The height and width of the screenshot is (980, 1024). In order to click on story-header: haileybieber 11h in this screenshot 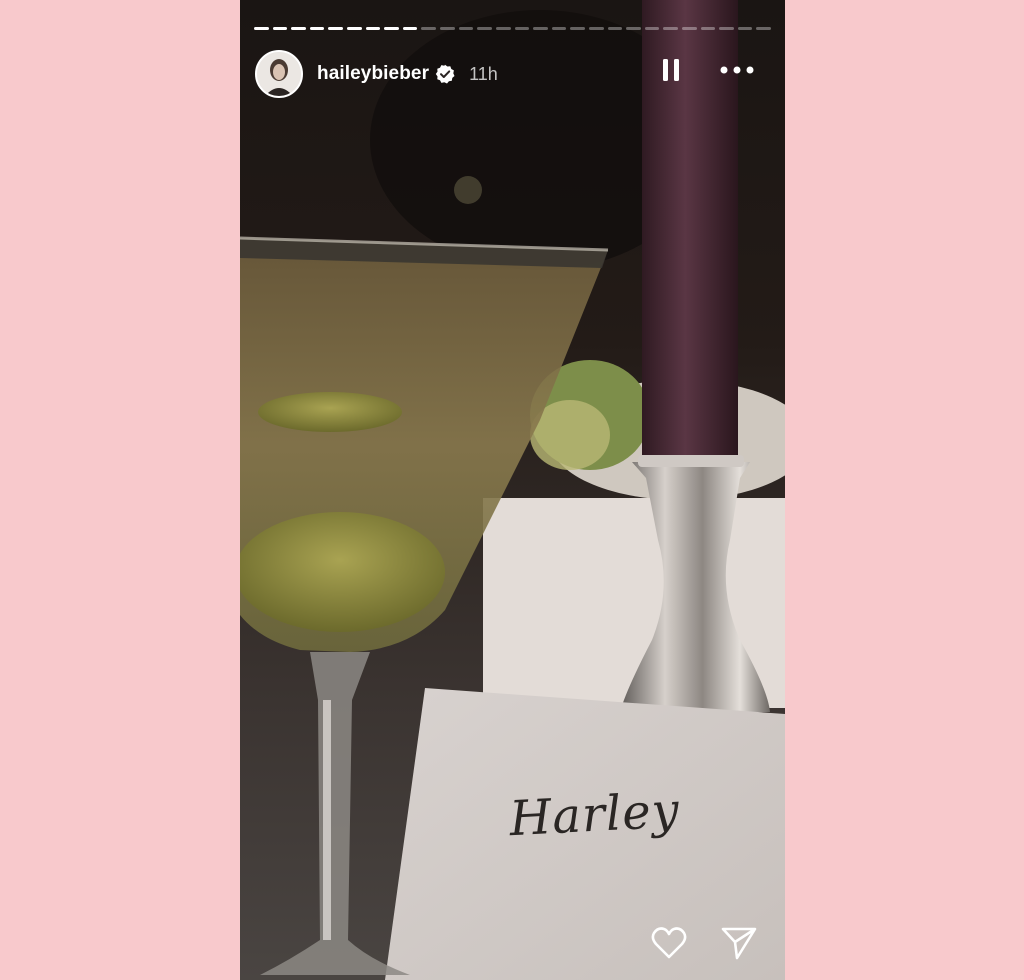, I will do `click(512, 74)`.